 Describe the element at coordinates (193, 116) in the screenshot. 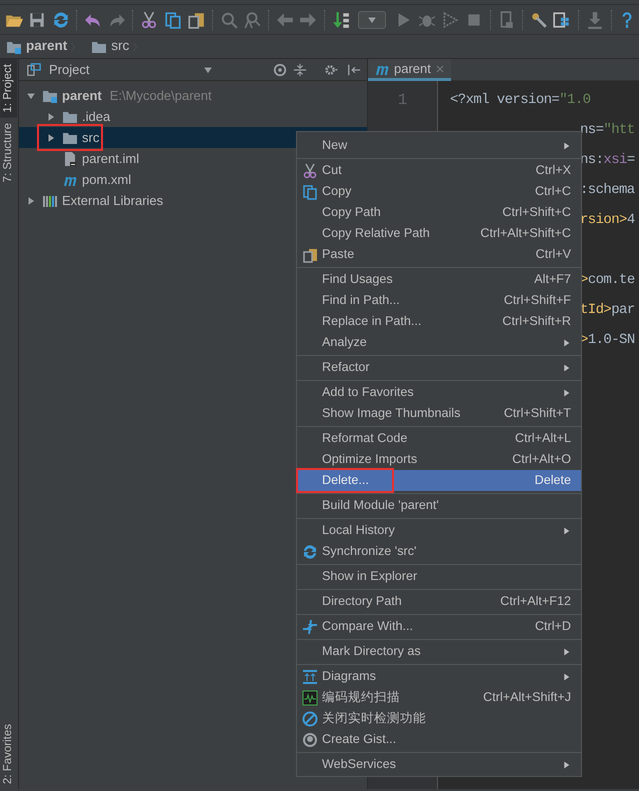

I see `tree-row: .idea` at that location.